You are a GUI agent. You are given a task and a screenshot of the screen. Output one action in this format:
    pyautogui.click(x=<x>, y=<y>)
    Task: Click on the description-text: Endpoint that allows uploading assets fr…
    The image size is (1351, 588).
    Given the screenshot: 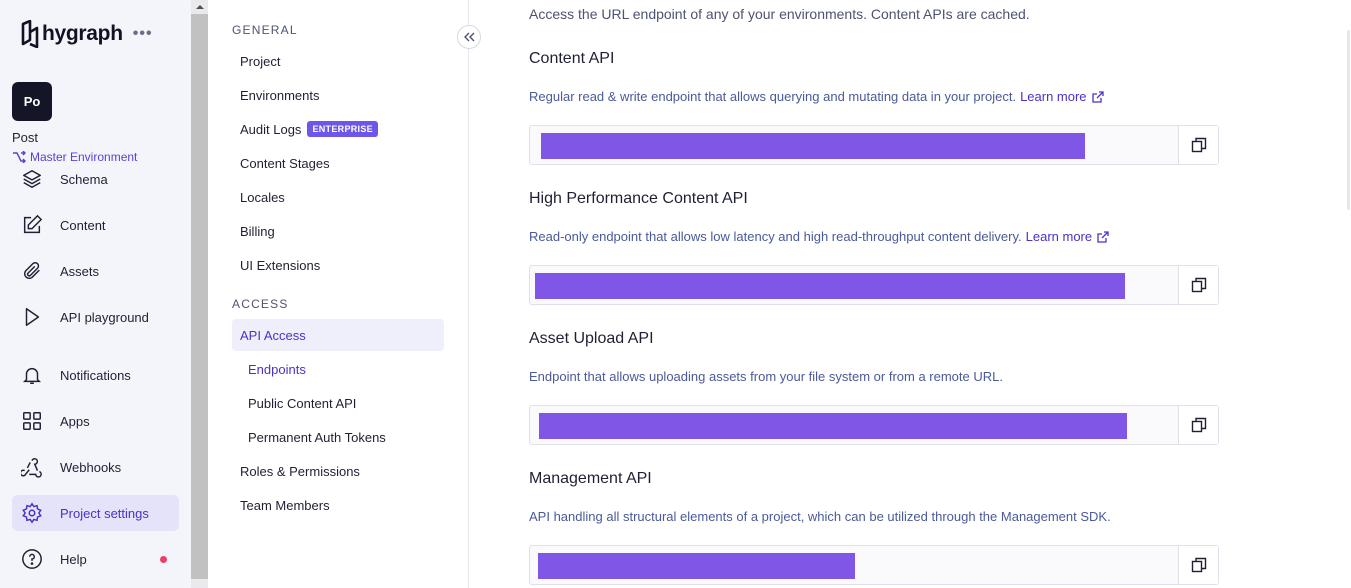 What is the action you would take?
    pyautogui.click(x=766, y=376)
    